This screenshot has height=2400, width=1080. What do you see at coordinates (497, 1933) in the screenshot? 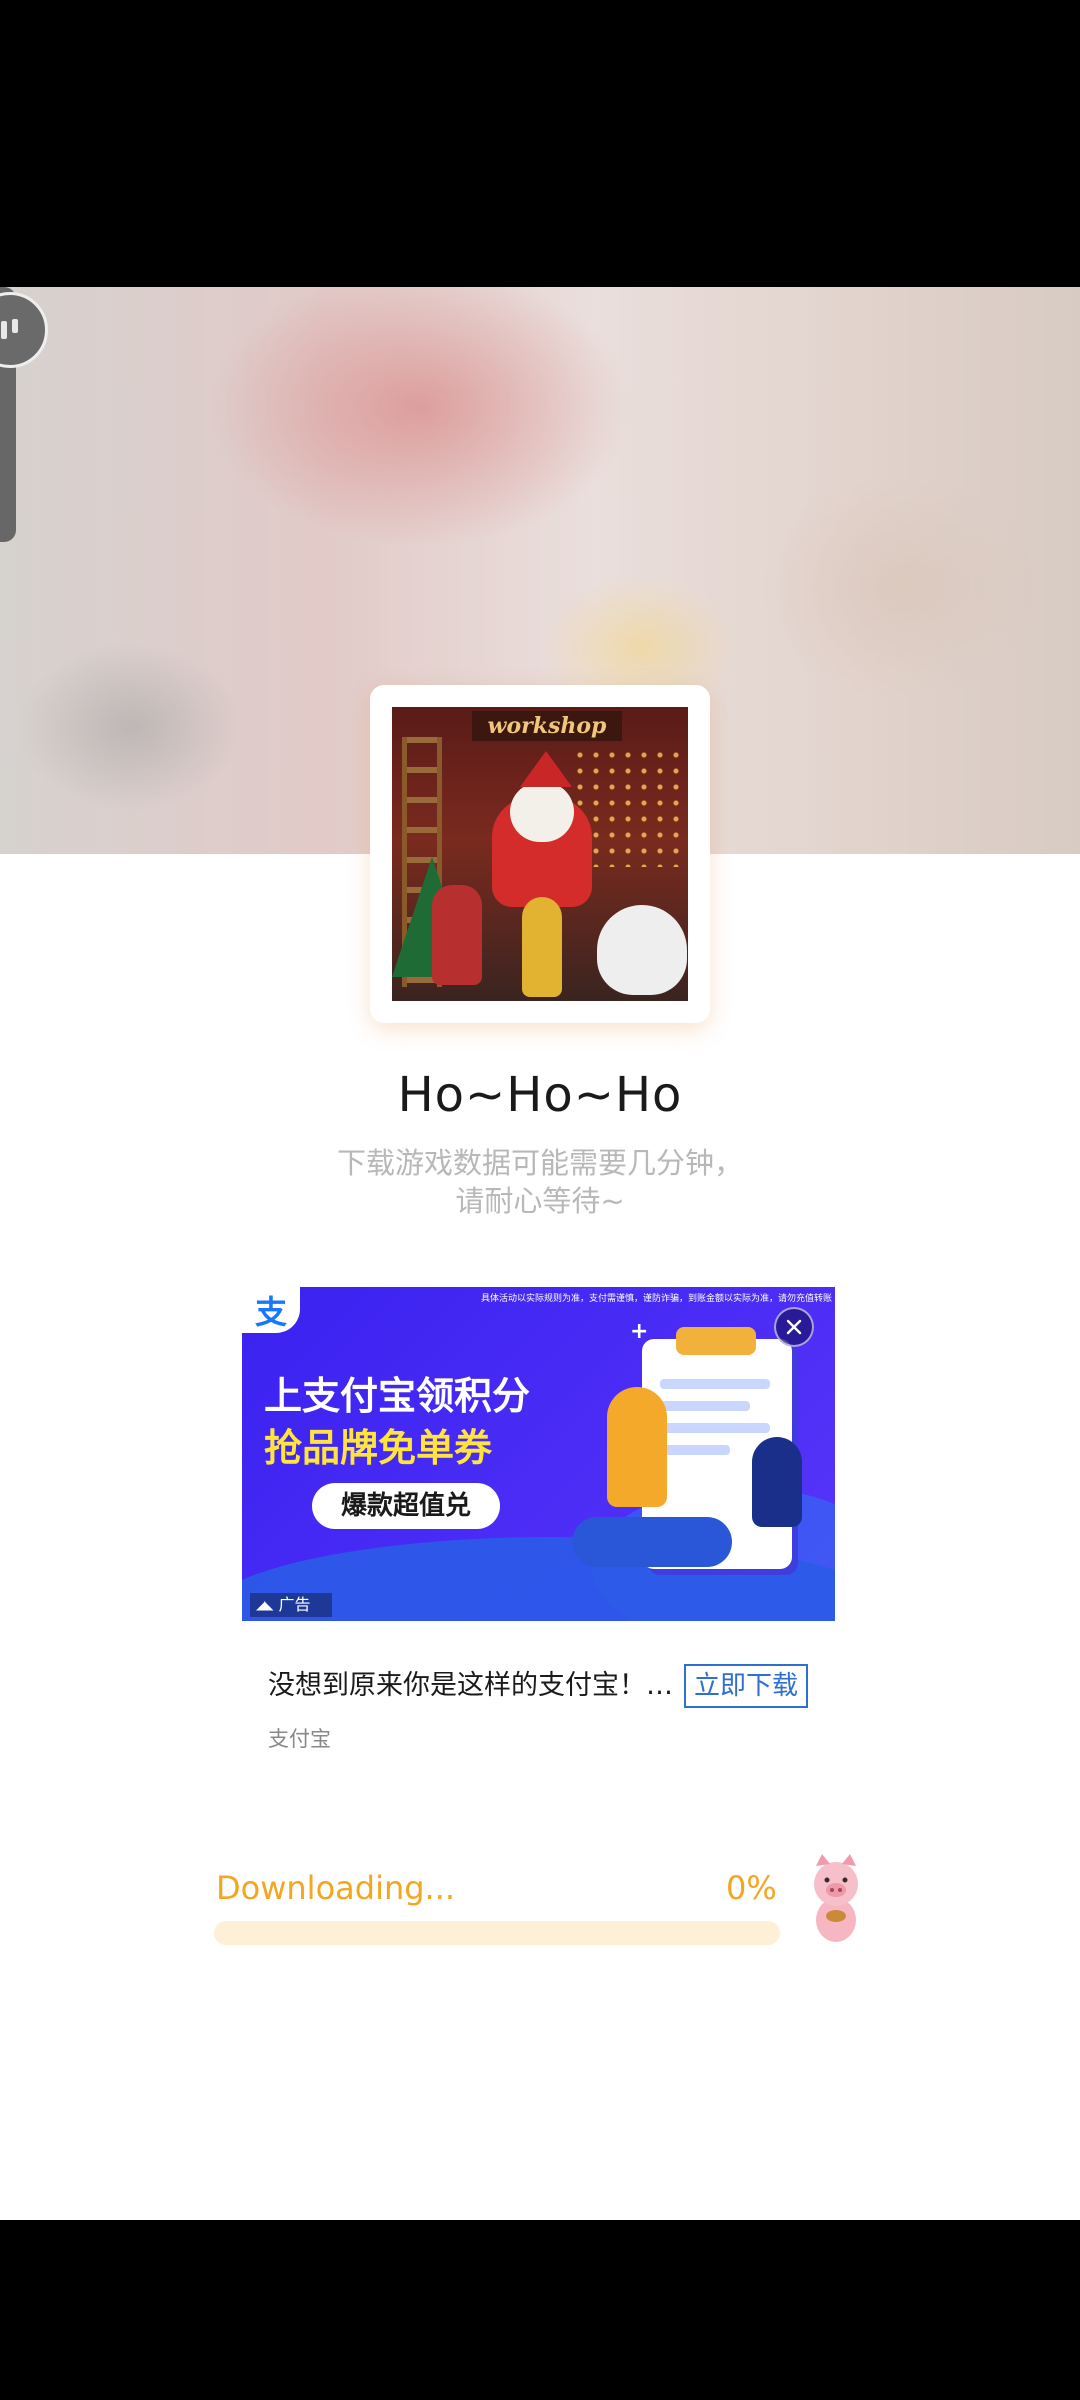
I see `download-progress-bar` at bounding box center [497, 1933].